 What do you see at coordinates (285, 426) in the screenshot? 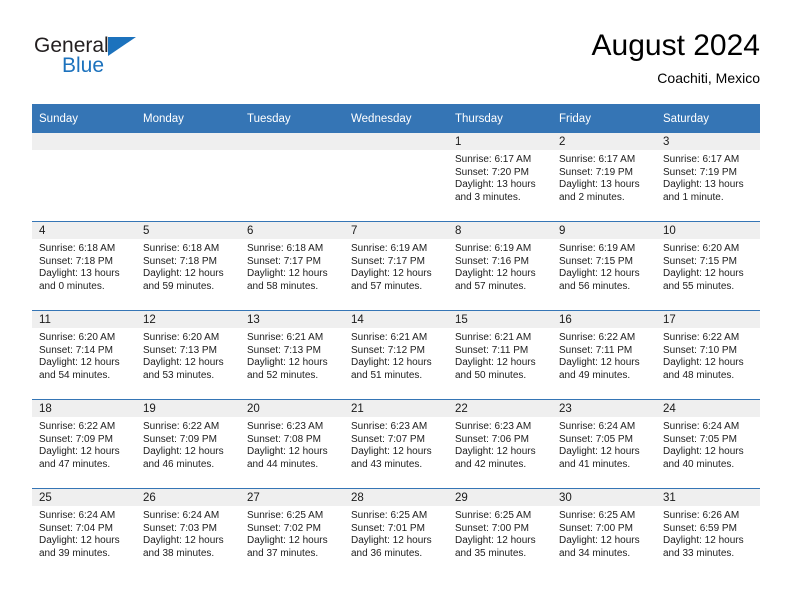
I see `sunrise-text: Sunrise: 6:23 AM` at bounding box center [285, 426].